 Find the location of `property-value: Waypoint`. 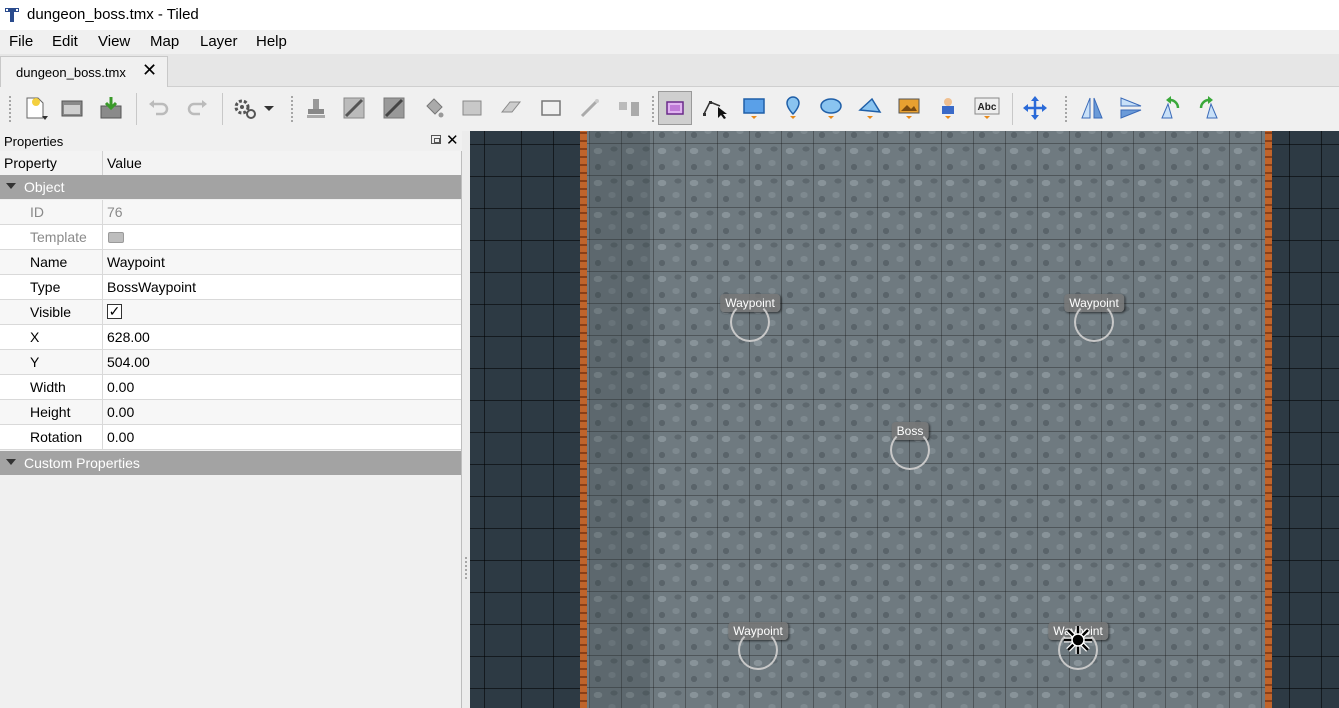

property-value: Waypoint is located at coordinates (136, 262).